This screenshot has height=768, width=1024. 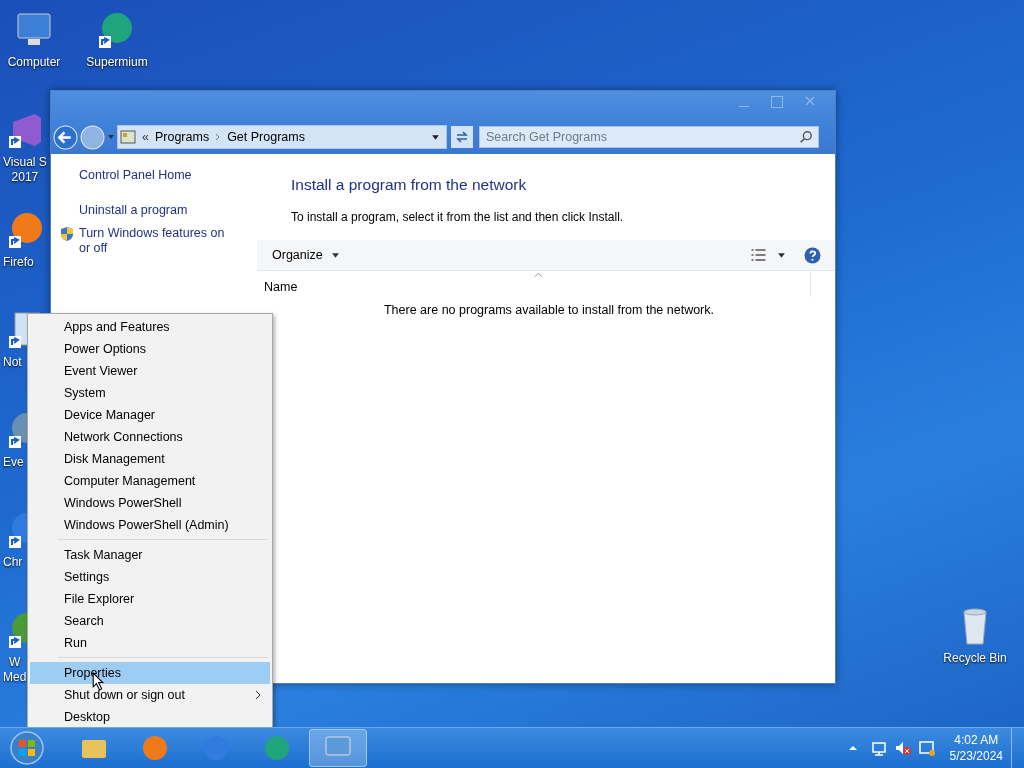 What do you see at coordinates (159, 241) in the screenshot?
I see `sidebar-link: Turn Windows features on or off` at bounding box center [159, 241].